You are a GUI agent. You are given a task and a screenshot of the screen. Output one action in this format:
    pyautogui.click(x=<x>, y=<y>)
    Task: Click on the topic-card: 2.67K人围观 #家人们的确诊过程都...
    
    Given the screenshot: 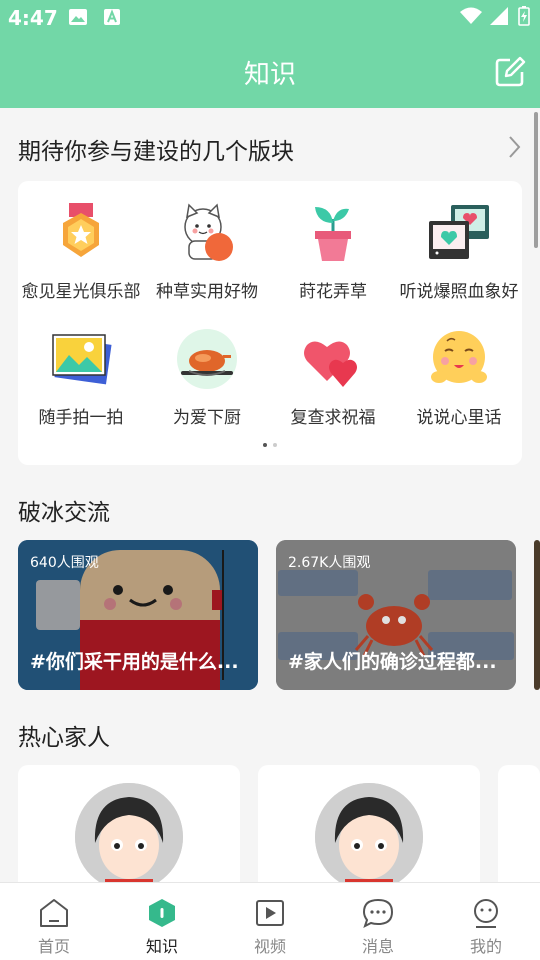 What is the action you would take?
    pyautogui.click(x=396, y=615)
    